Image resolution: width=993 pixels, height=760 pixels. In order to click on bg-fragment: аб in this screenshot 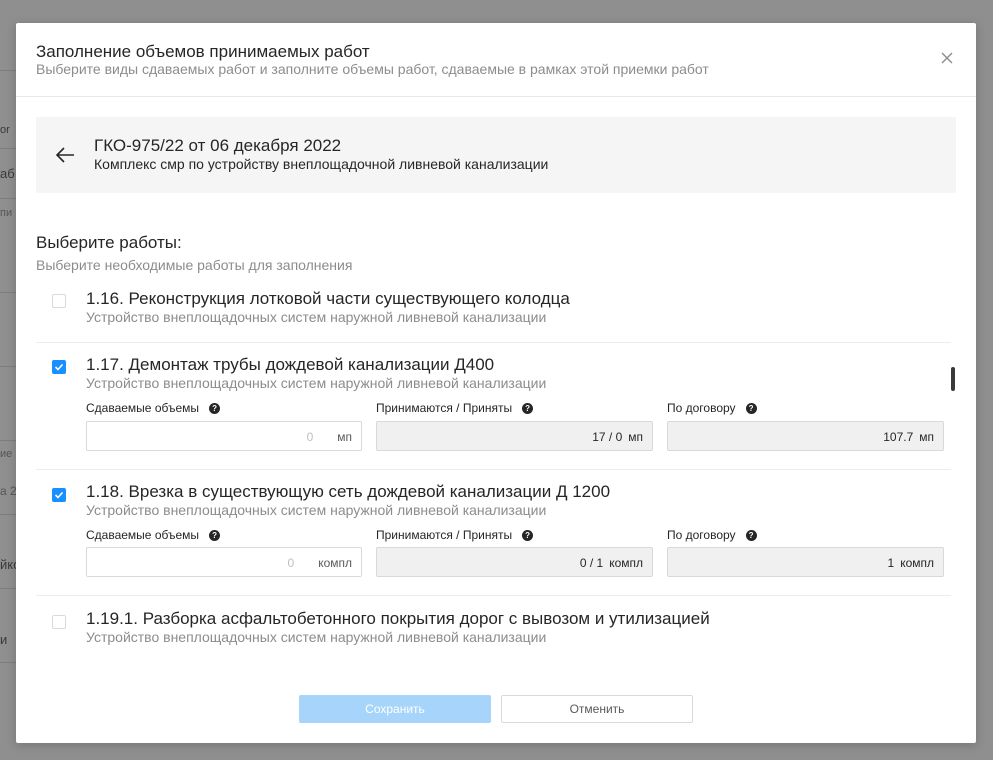, I will do `click(7, 173)`.